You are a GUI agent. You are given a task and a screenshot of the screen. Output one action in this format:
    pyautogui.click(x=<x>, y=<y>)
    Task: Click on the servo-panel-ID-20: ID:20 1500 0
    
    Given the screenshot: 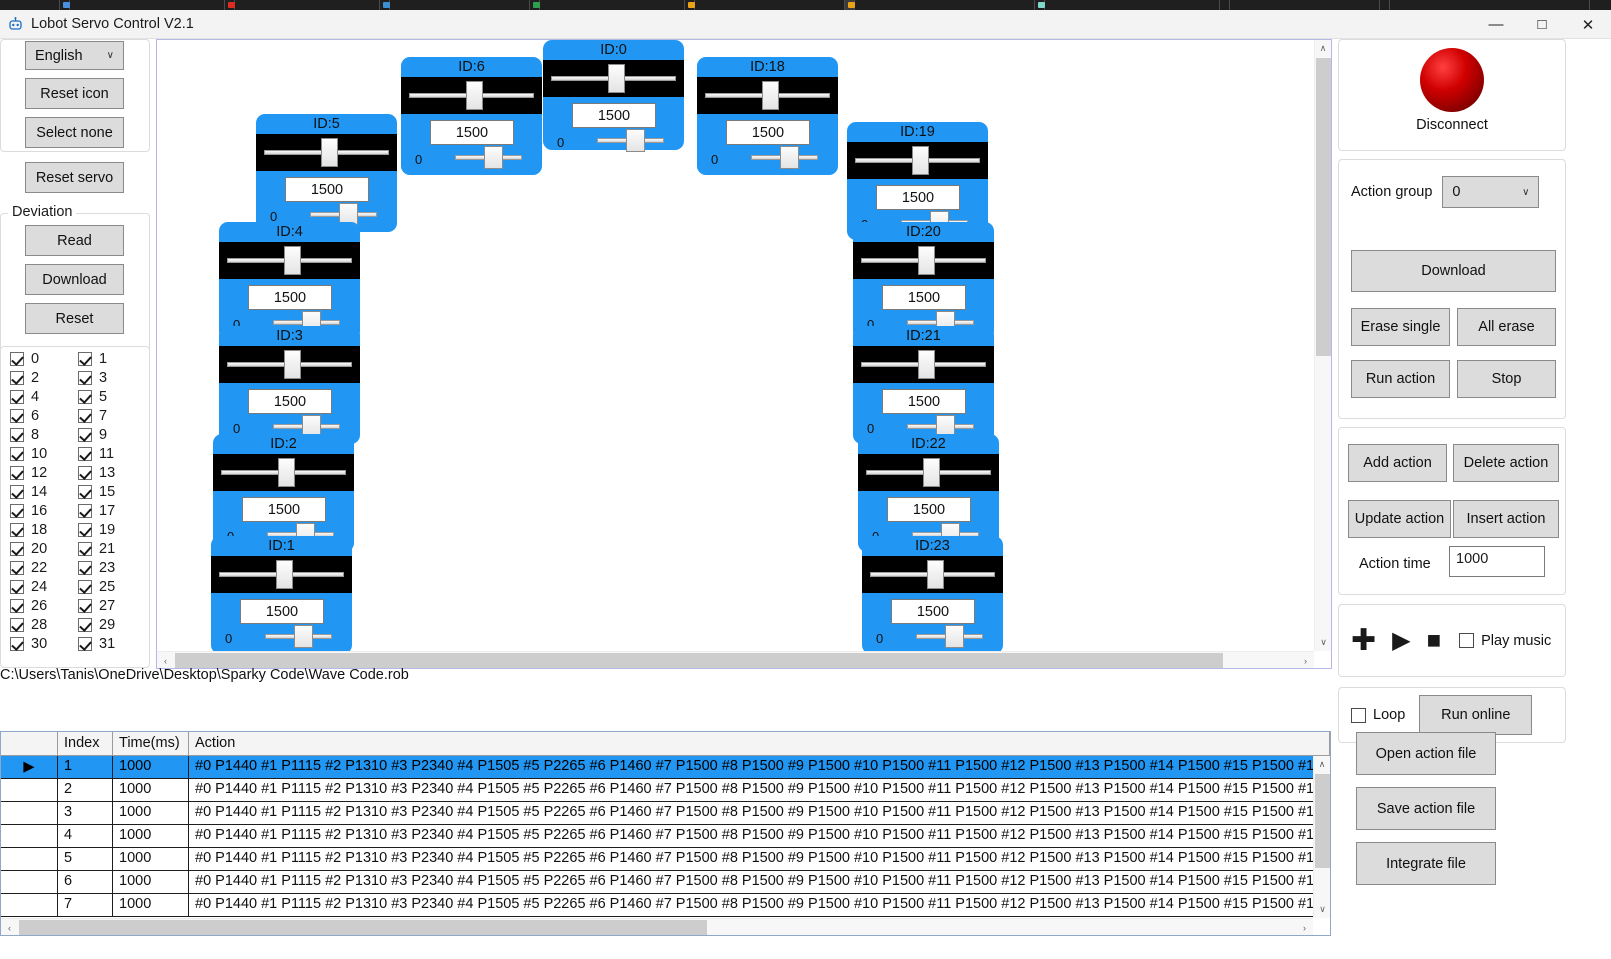 What is the action you would take?
    pyautogui.click(x=923, y=281)
    